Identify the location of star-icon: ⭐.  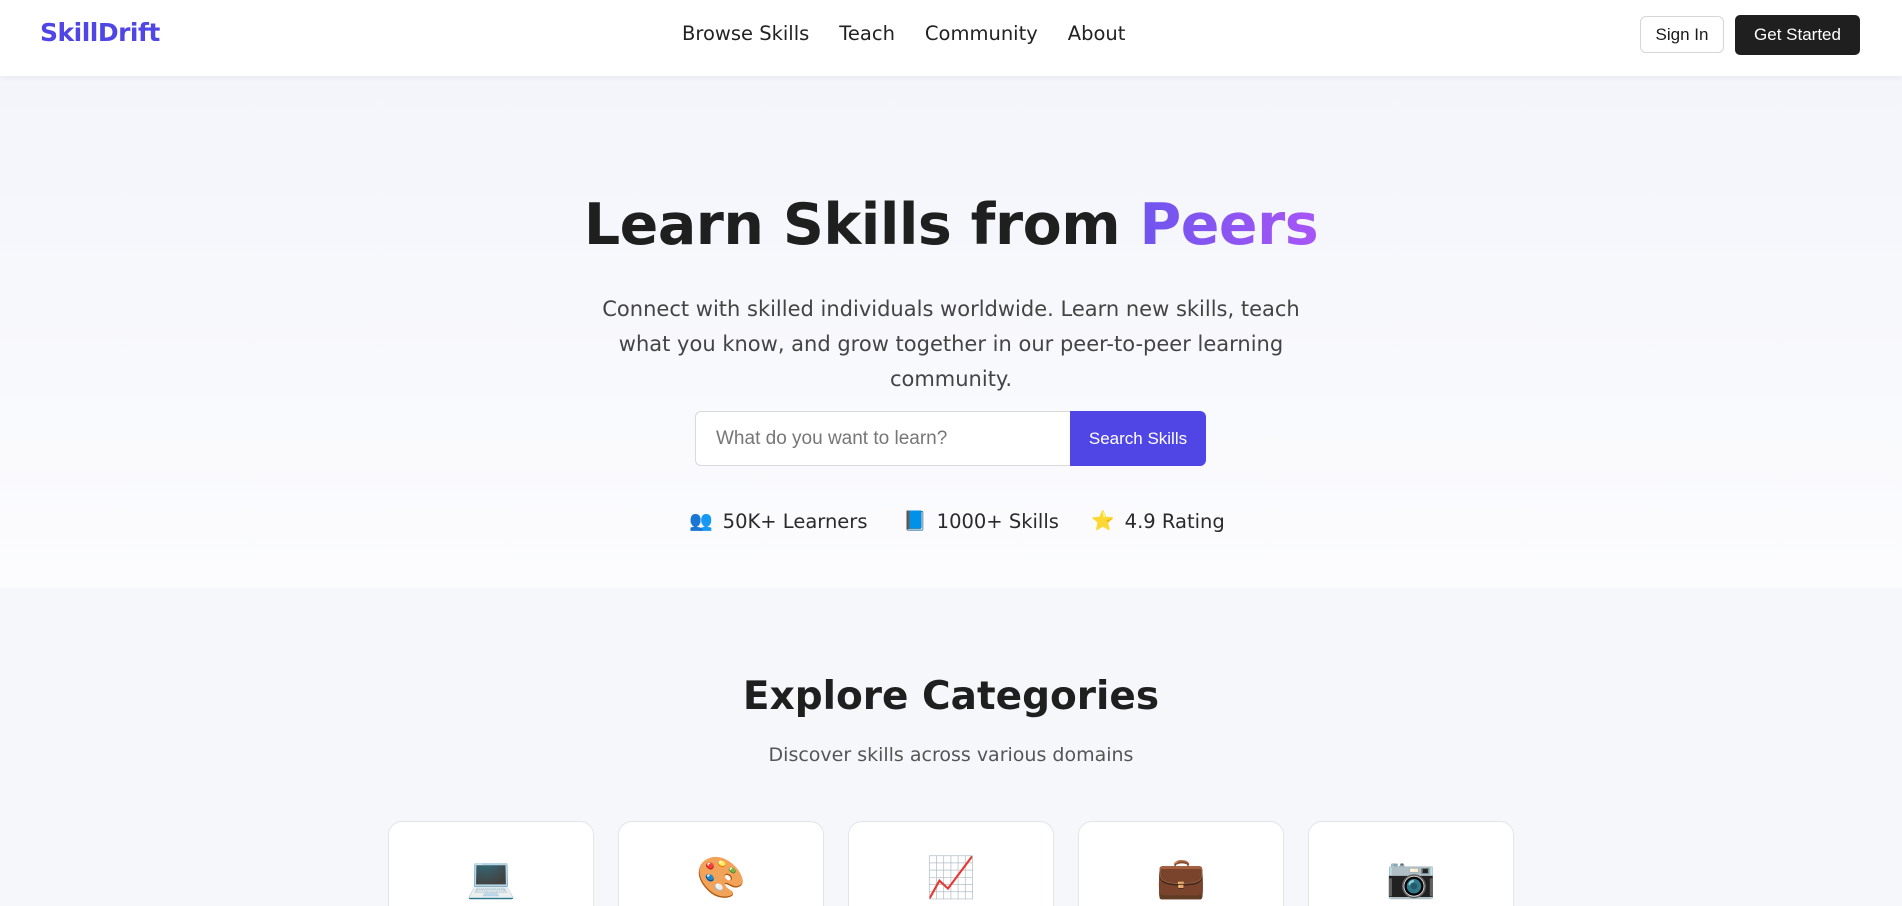
(1103, 521).